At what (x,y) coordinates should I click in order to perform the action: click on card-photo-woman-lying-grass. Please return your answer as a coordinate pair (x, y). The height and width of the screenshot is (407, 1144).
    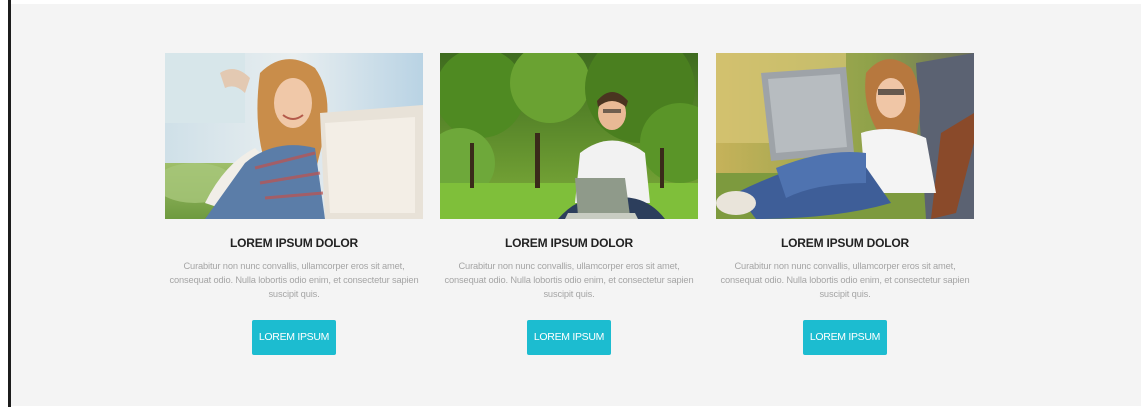
    Looking at the image, I should click on (294, 136).